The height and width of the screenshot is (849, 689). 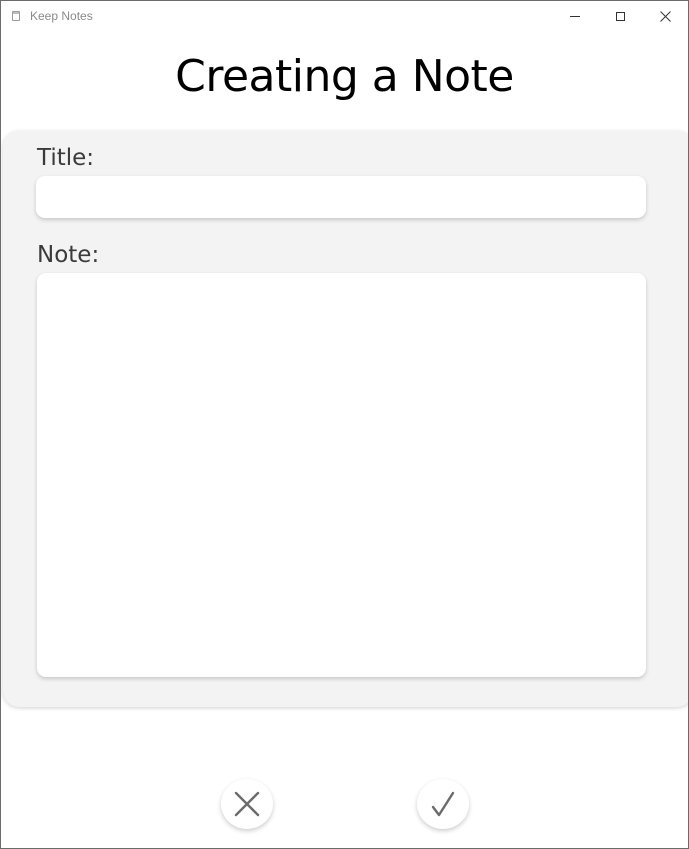 I want to click on title-label: Title:, so click(x=66, y=158).